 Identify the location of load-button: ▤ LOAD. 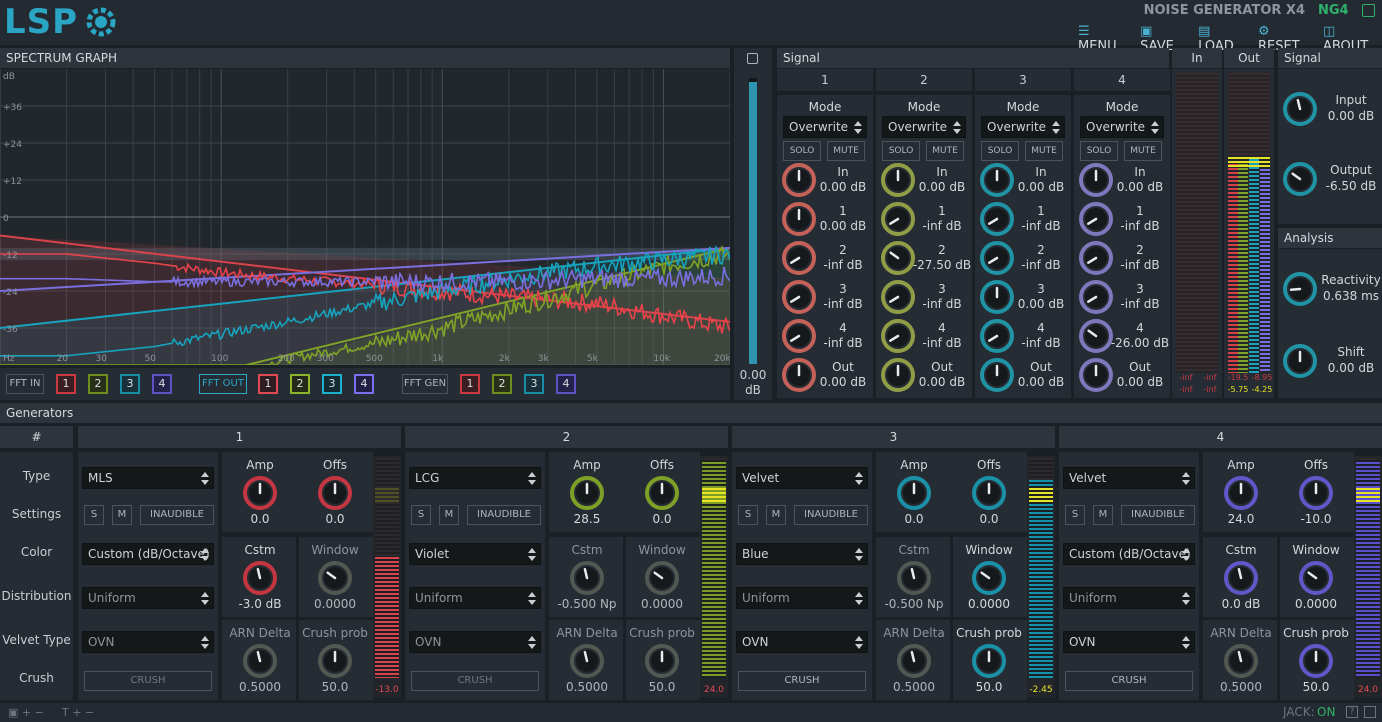
(1223, 39).